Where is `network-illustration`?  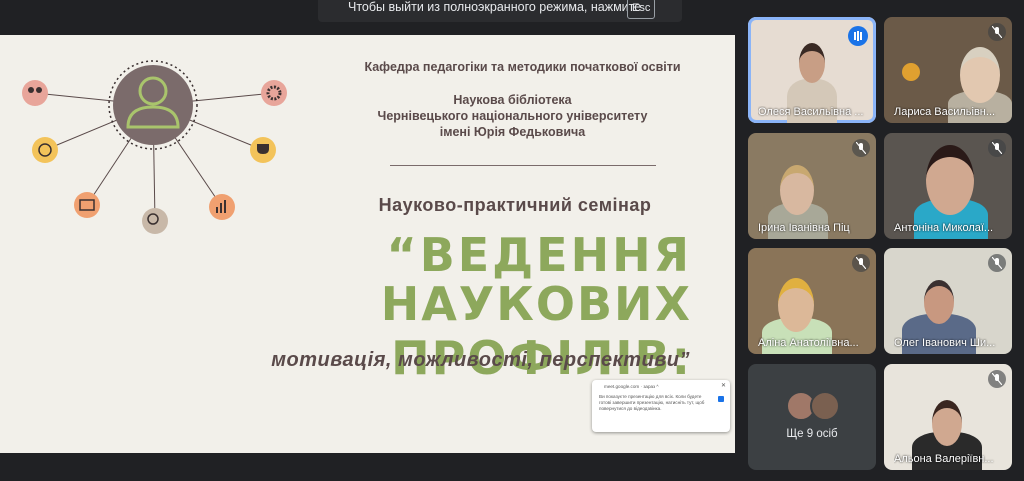 network-illustration is located at coordinates (154, 147).